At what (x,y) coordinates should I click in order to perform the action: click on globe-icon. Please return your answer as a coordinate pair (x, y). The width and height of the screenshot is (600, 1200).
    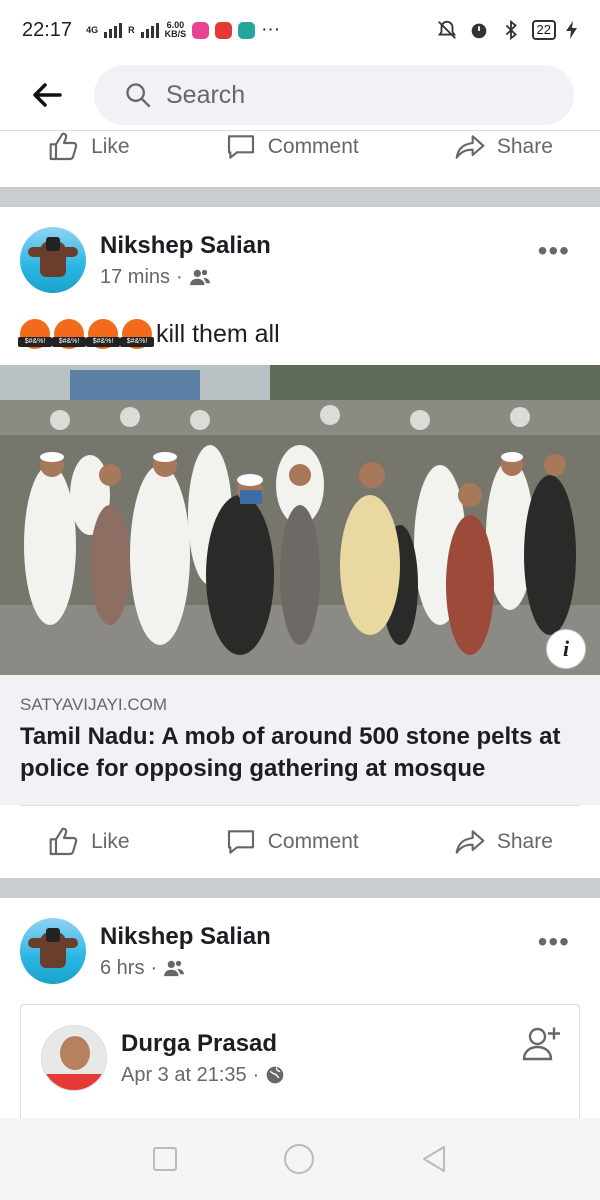
    Looking at the image, I should click on (275, 1075).